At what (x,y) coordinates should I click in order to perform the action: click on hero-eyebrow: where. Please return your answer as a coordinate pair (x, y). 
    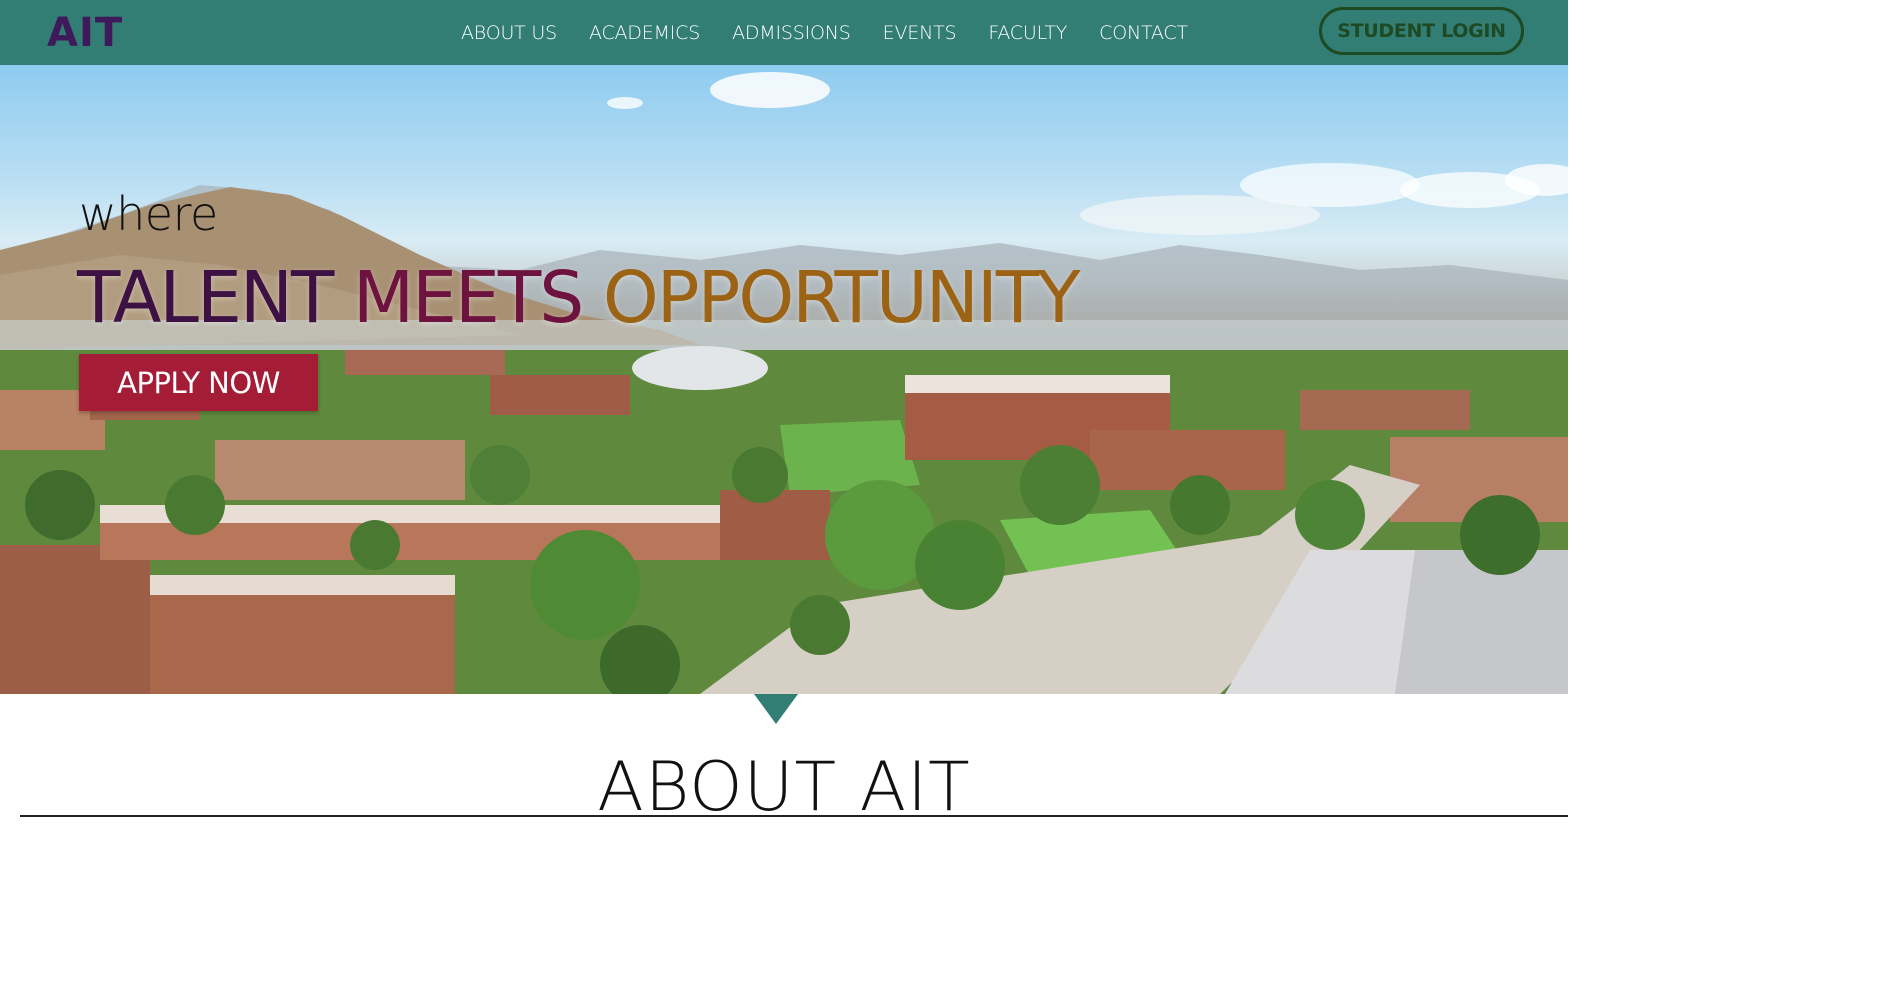
    Looking at the image, I should click on (148, 214).